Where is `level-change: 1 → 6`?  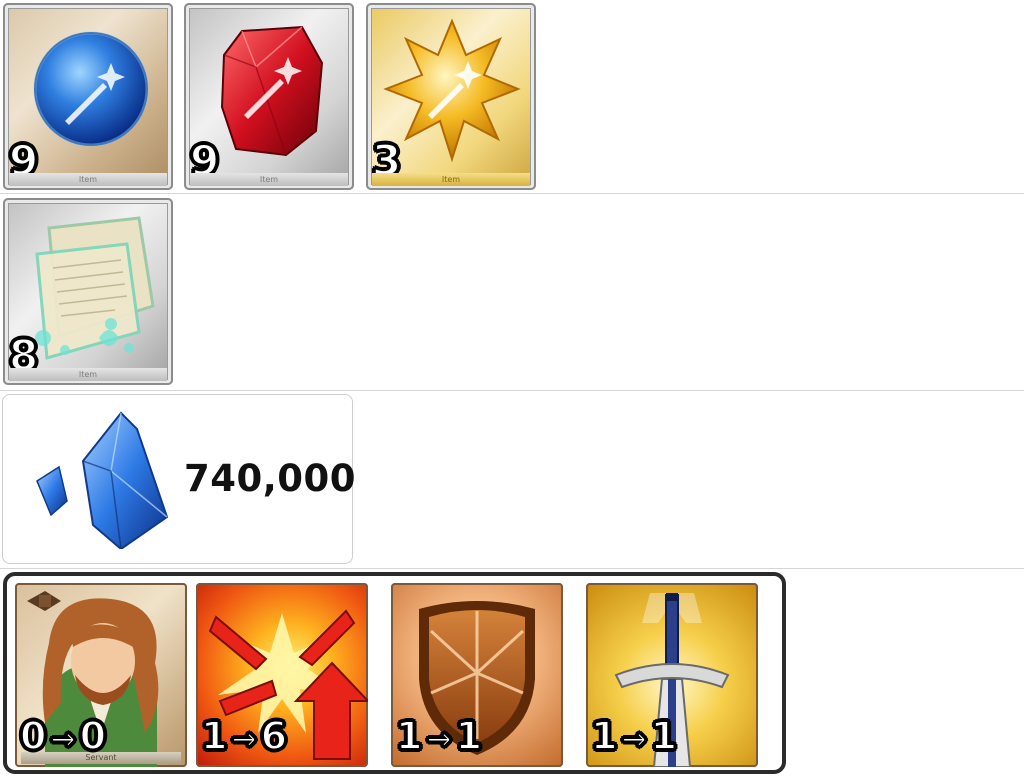
level-change: 1 → 6 is located at coordinates (244, 736).